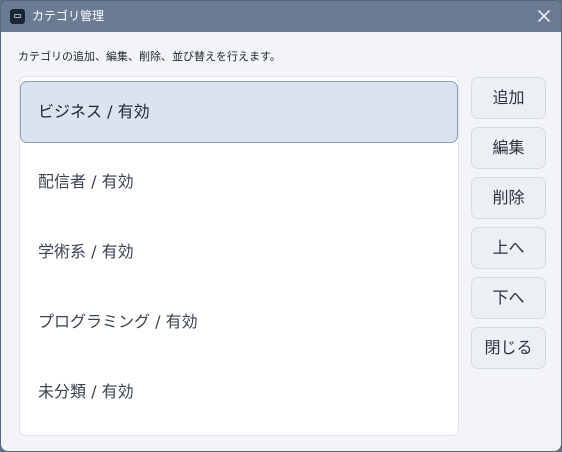  Describe the element at coordinates (68, 16) in the screenshot. I see `window-title: カテゴリ管理` at that location.